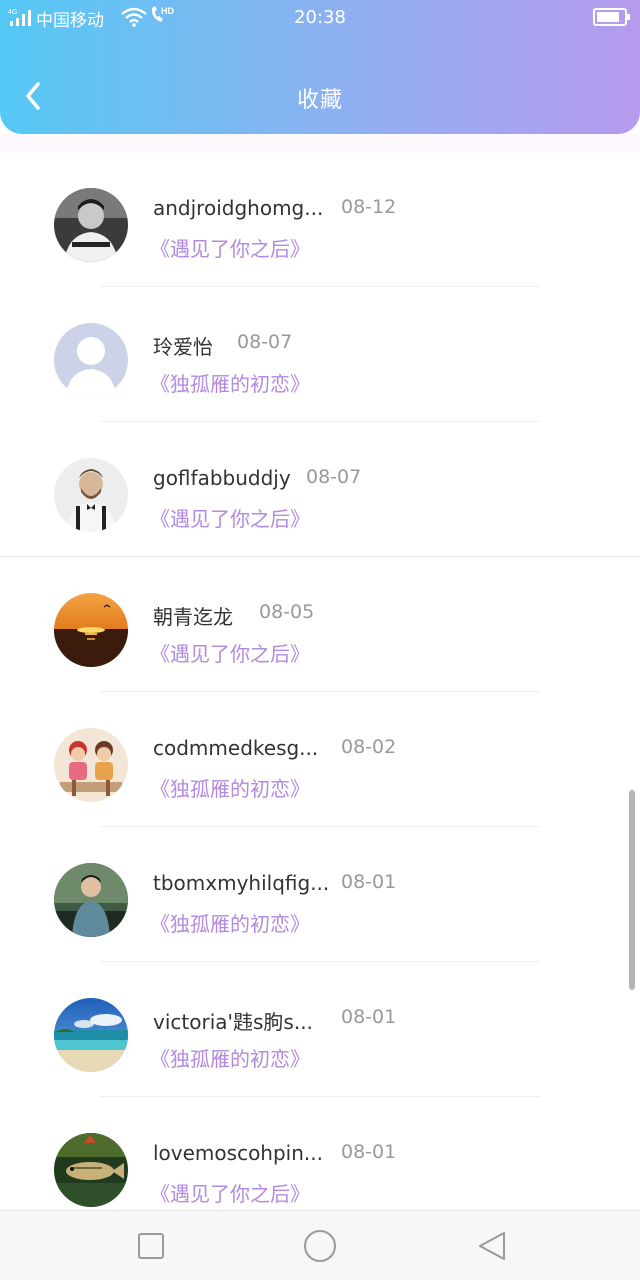 Image resolution: width=640 pixels, height=1280 pixels. I want to click on home-icon, so click(320, 1246).